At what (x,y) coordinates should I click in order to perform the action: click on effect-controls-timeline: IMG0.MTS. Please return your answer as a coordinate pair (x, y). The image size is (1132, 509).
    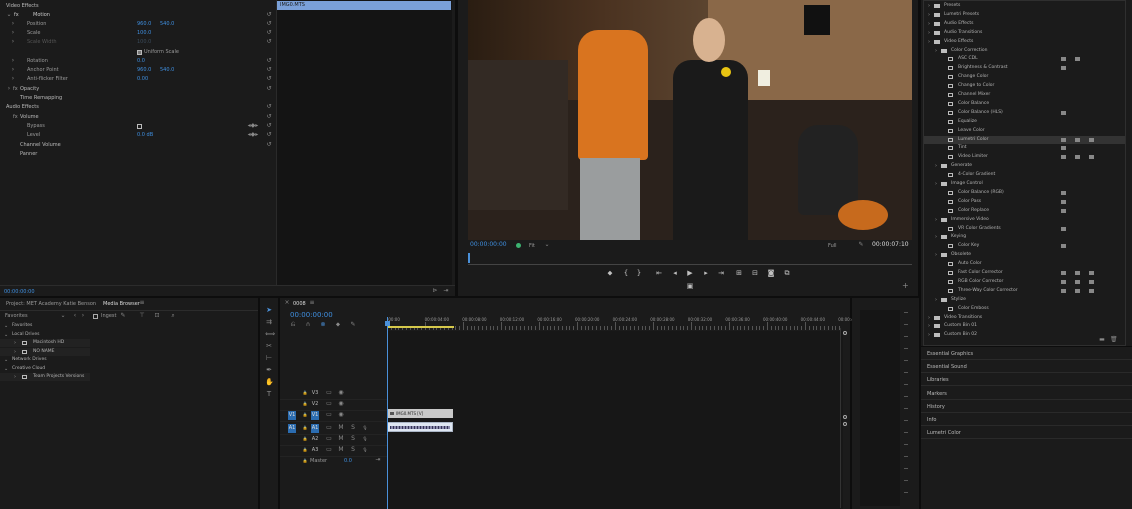
    Looking at the image, I should click on (364, 142).